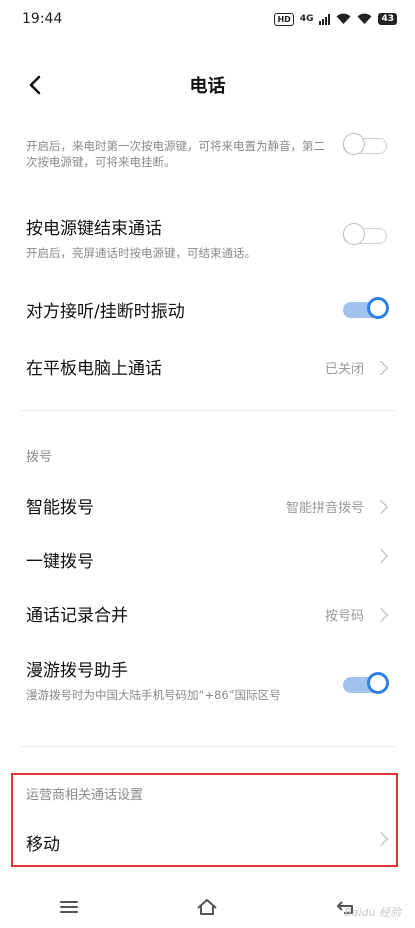  I want to click on setting-value: 按号码, so click(344, 616).